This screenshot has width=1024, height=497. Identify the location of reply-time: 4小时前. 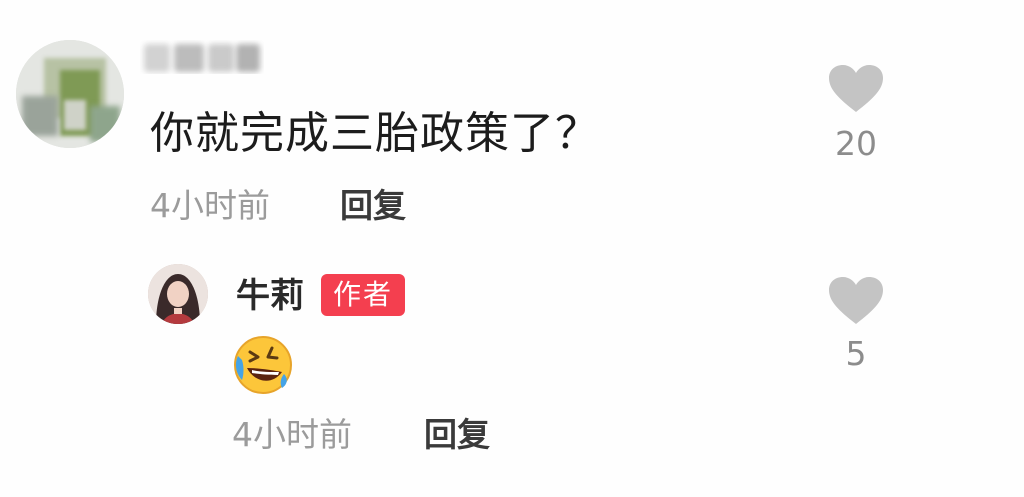
(292, 434).